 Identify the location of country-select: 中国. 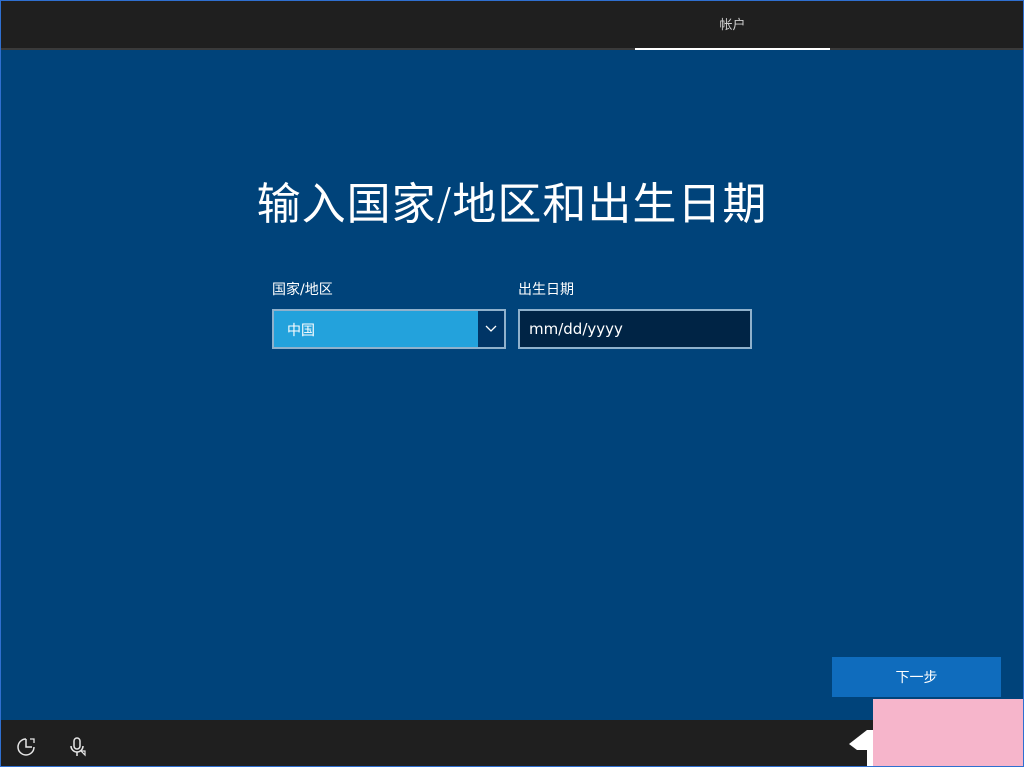
(389, 329).